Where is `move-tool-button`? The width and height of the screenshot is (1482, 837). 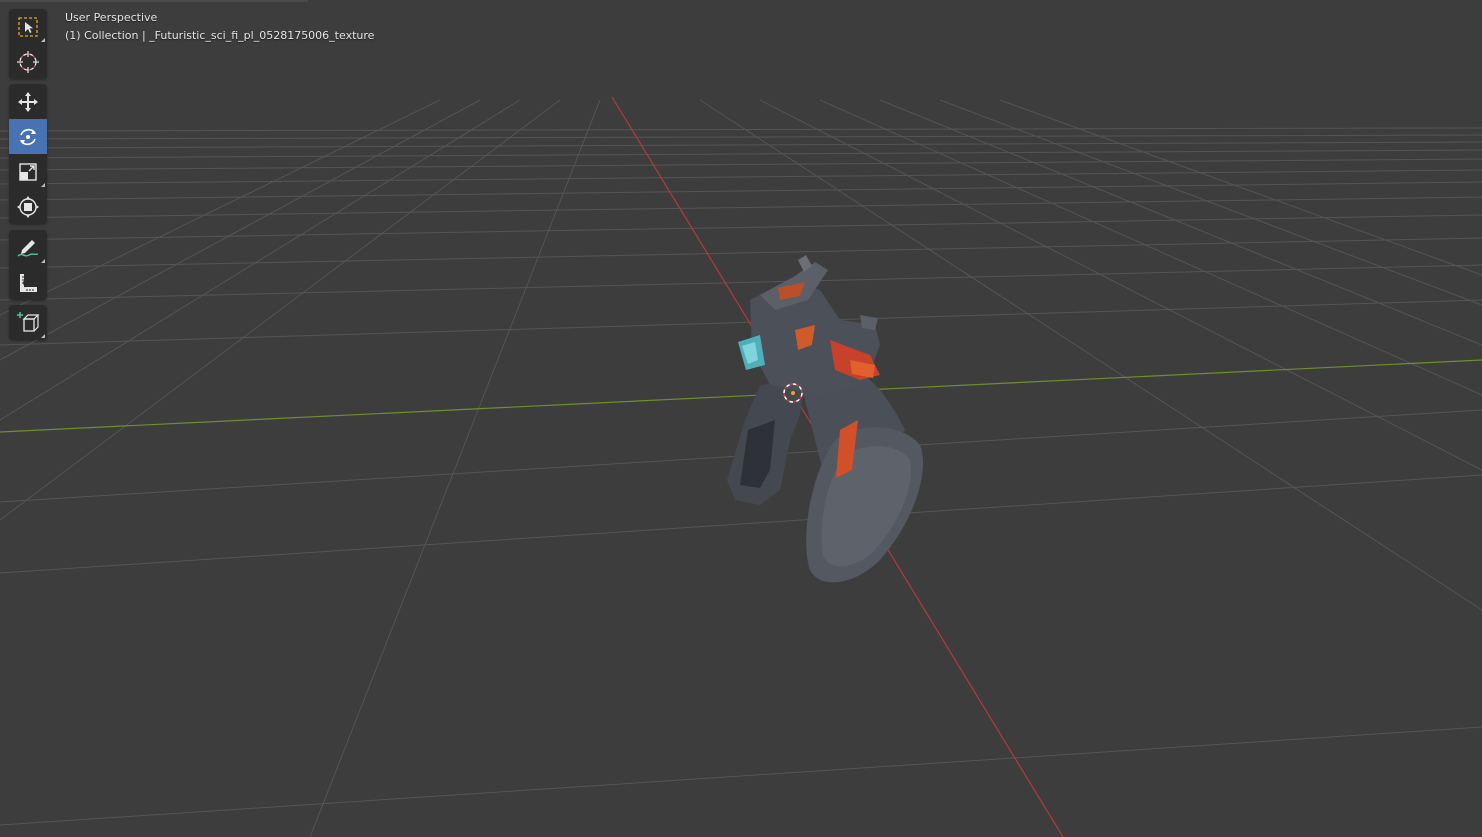
move-tool-button is located at coordinates (28, 101).